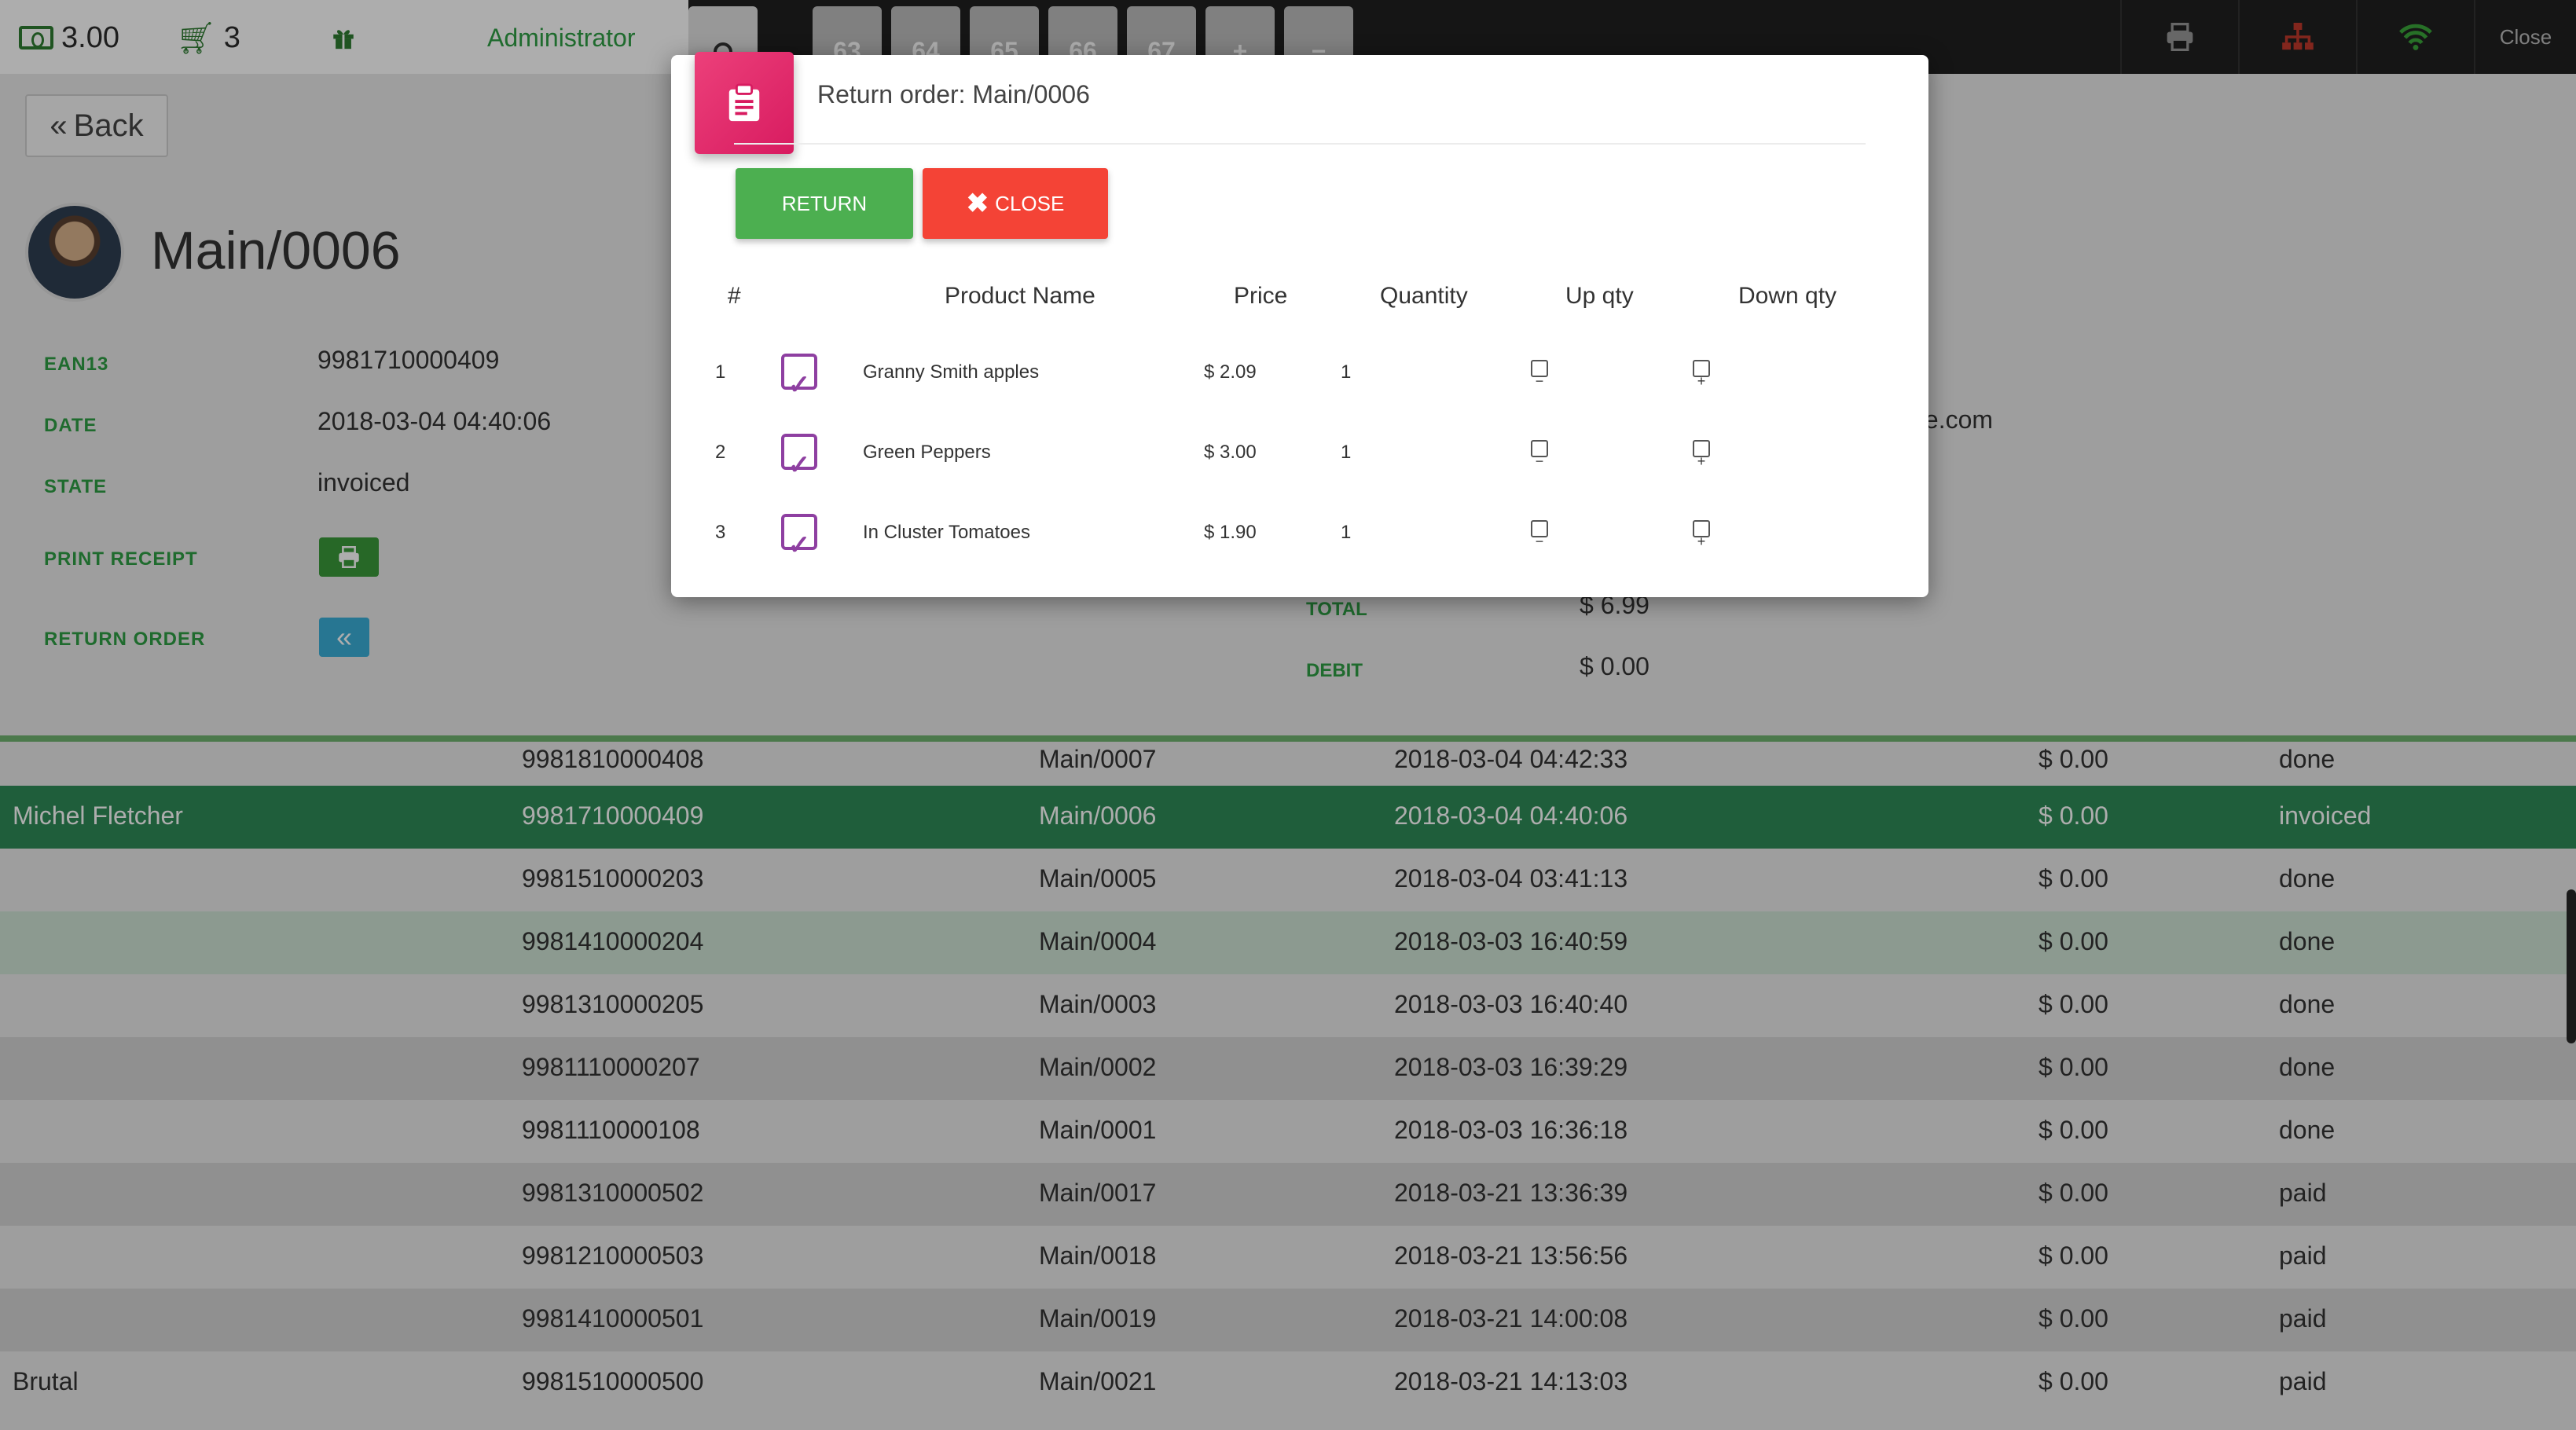 The height and width of the screenshot is (1430, 2576). Describe the element at coordinates (1230, 452) in the screenshot. I see `line-price: $ 3.00` at that location.